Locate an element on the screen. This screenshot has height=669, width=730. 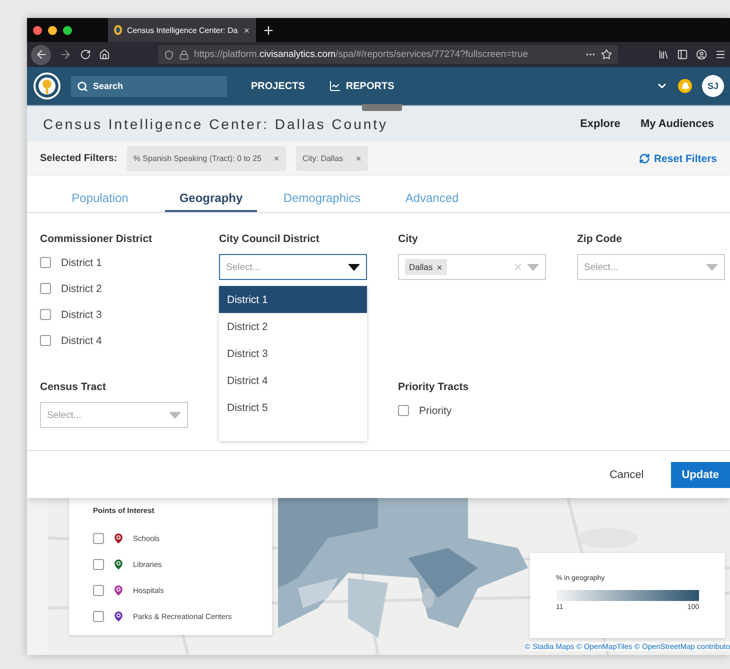
home-icon is located at coordinates (104, 54).